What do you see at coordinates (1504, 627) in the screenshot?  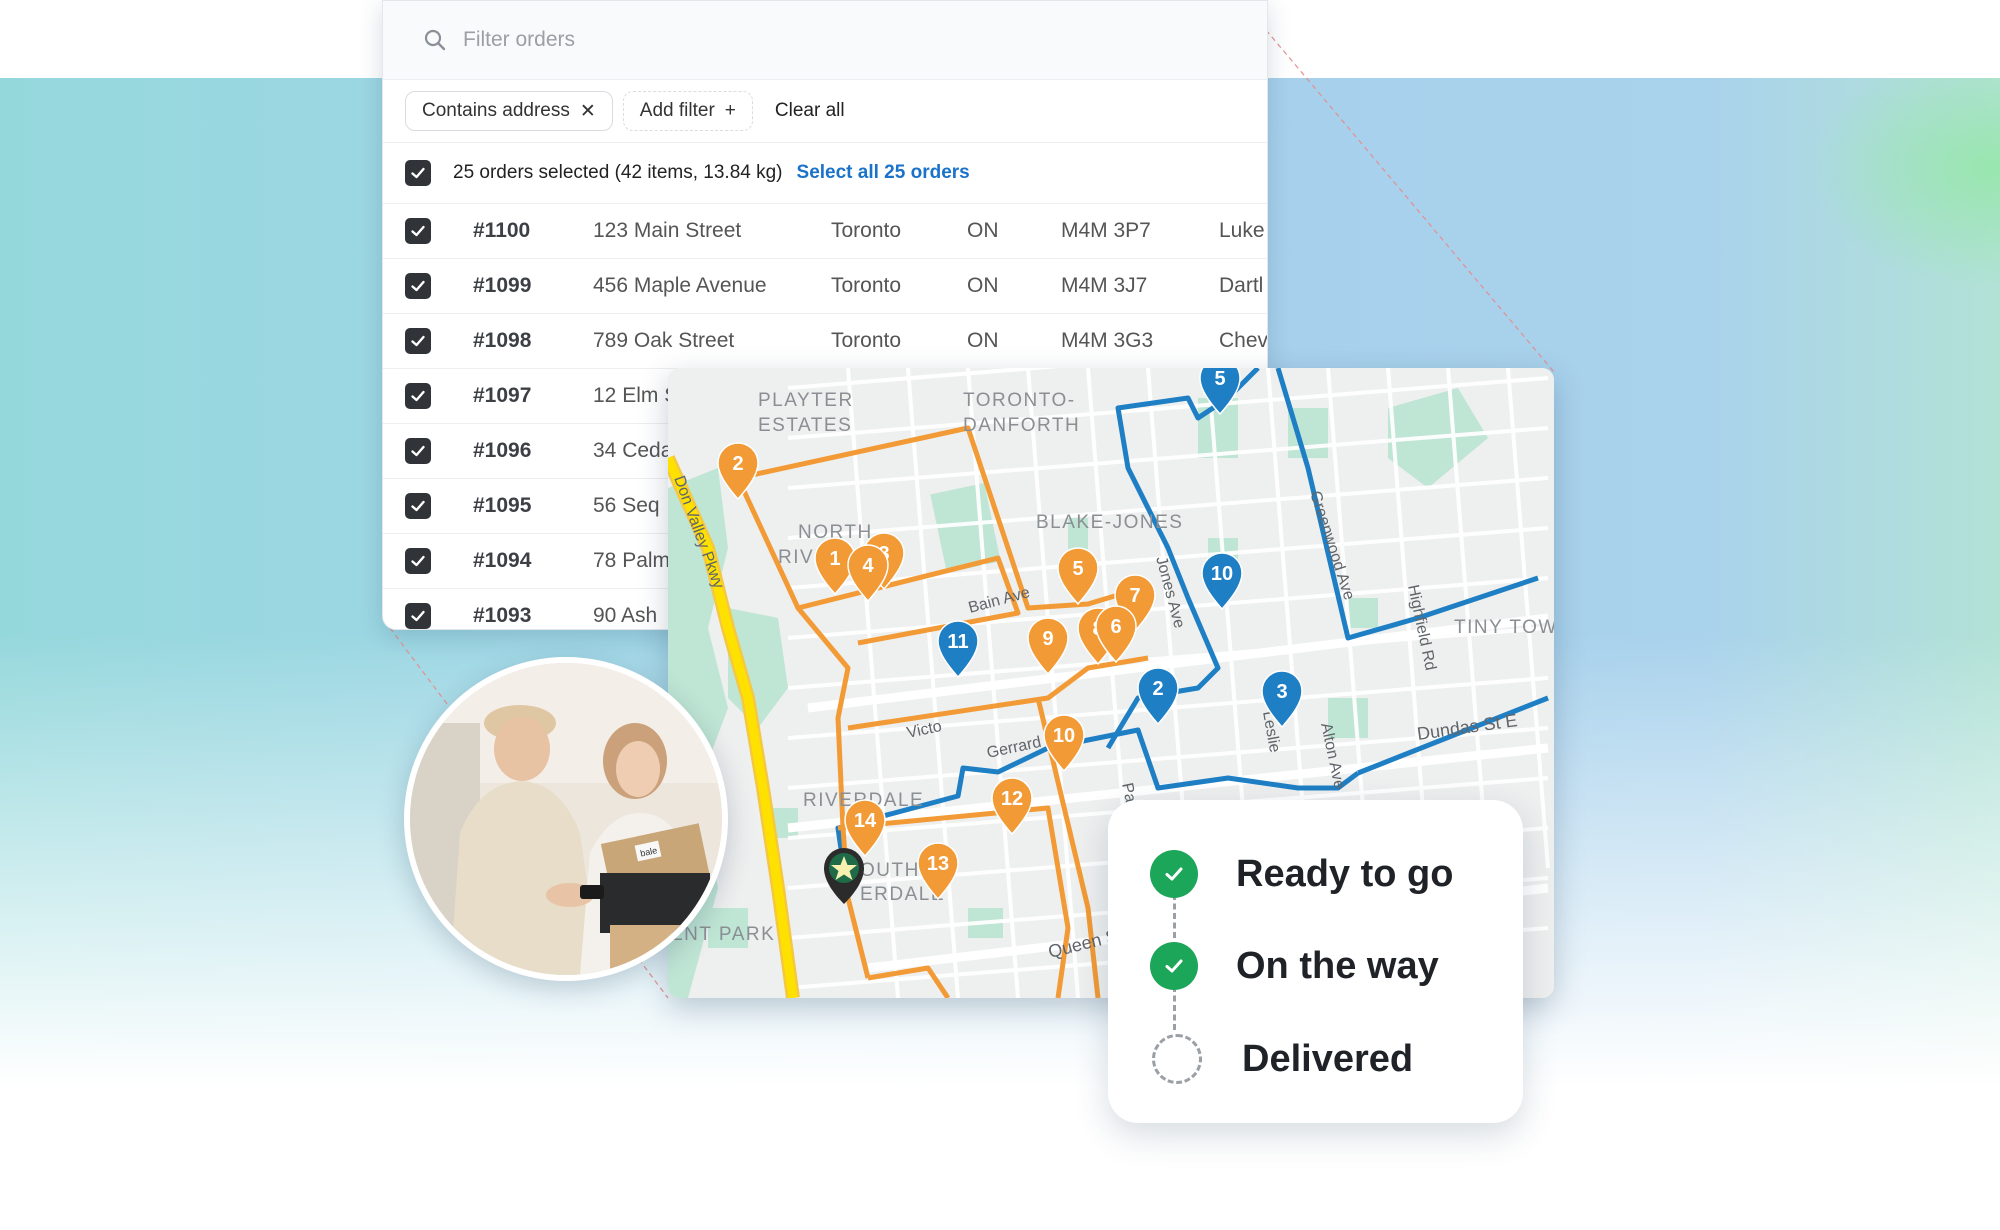 I see `svg-text: TINY TOW` at bounding box center [1504, 627].